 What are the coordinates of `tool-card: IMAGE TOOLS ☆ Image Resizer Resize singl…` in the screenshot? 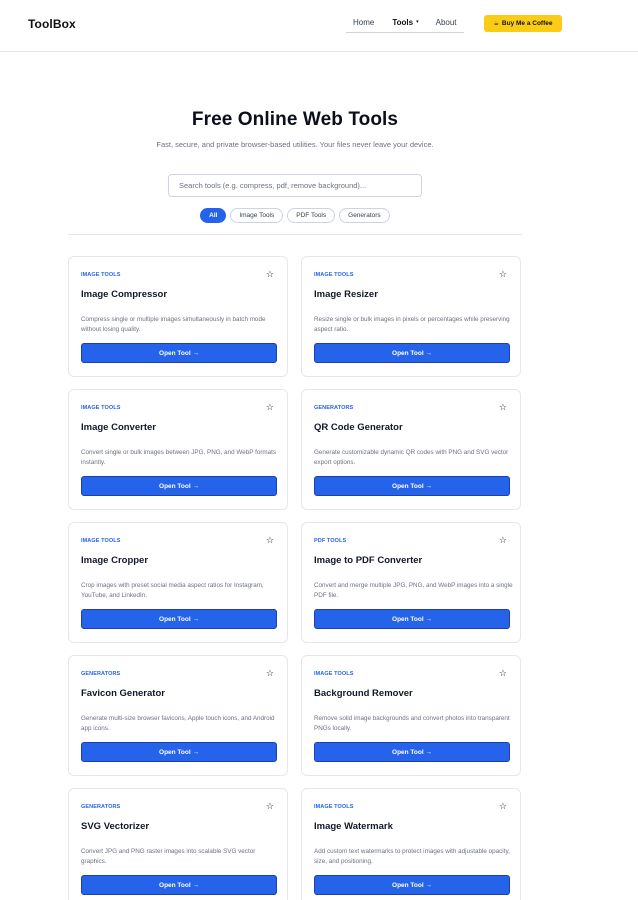 It's located at (411, 316).